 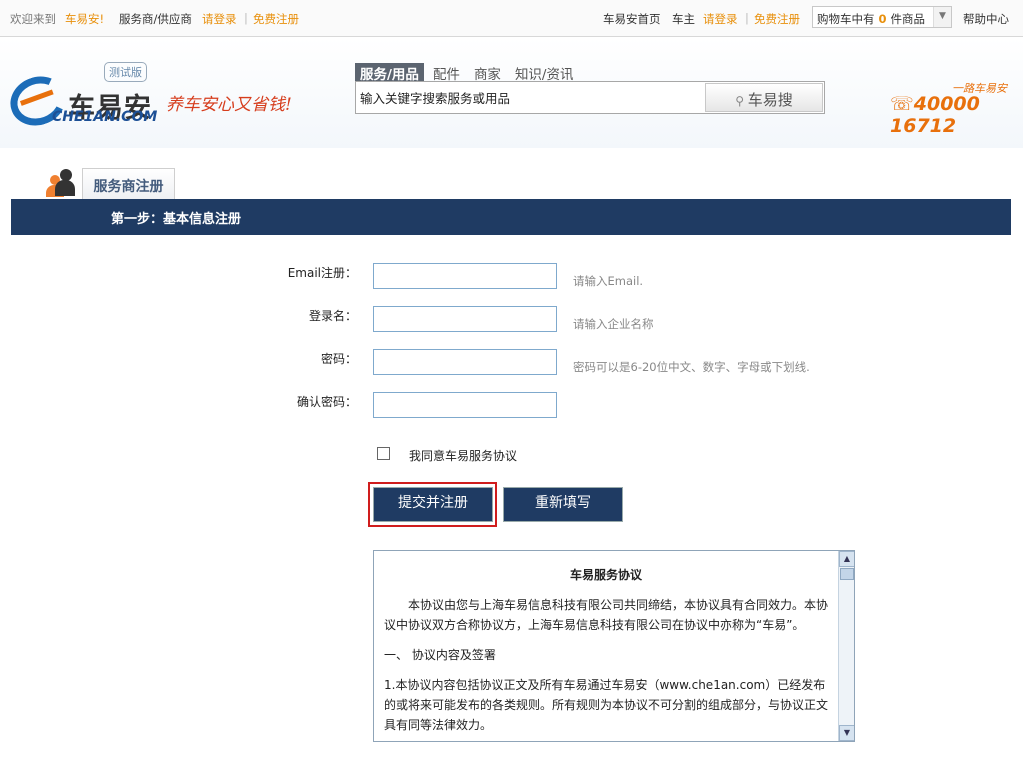 I want to click on phone-icon: ☏, so click(x=902, y=104).